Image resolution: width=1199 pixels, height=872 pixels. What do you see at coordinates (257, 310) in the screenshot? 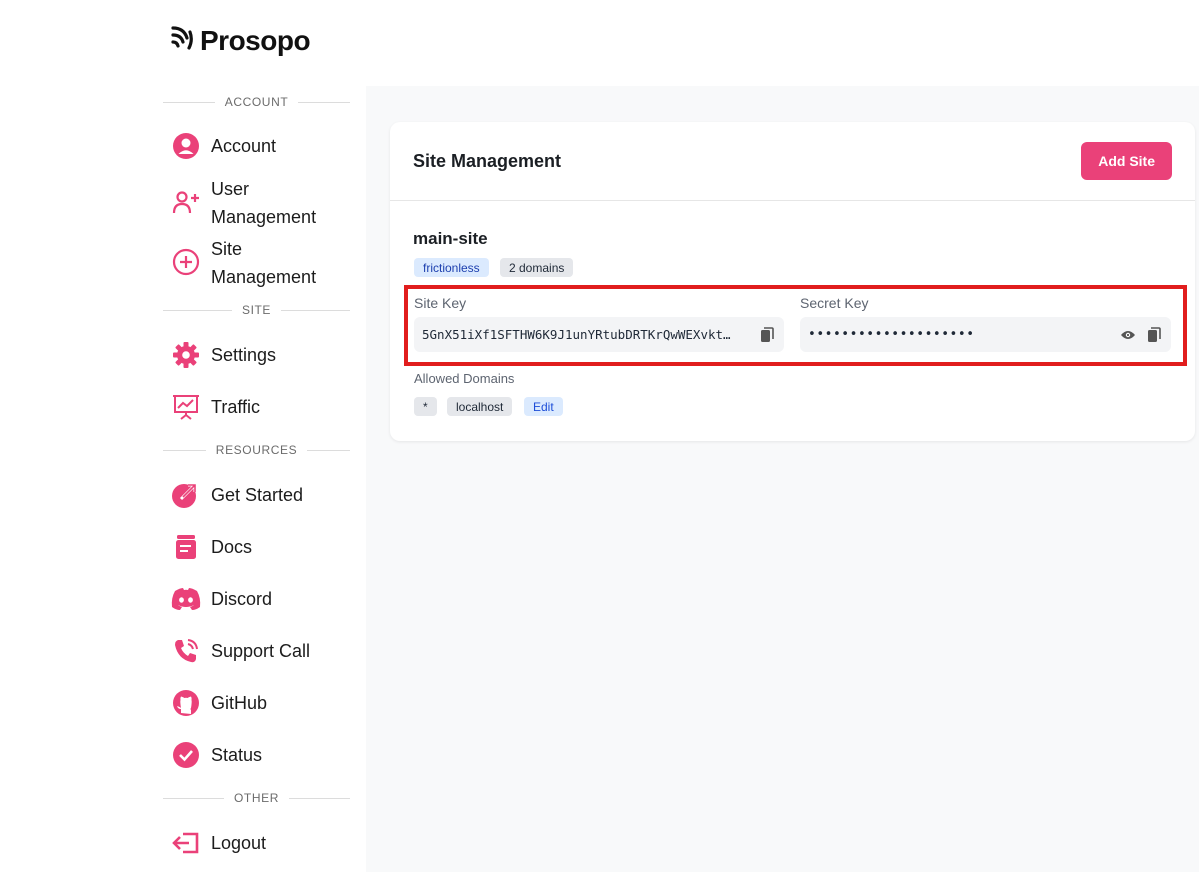
I see `section-site: SITE` at bounding box center [257, 310].